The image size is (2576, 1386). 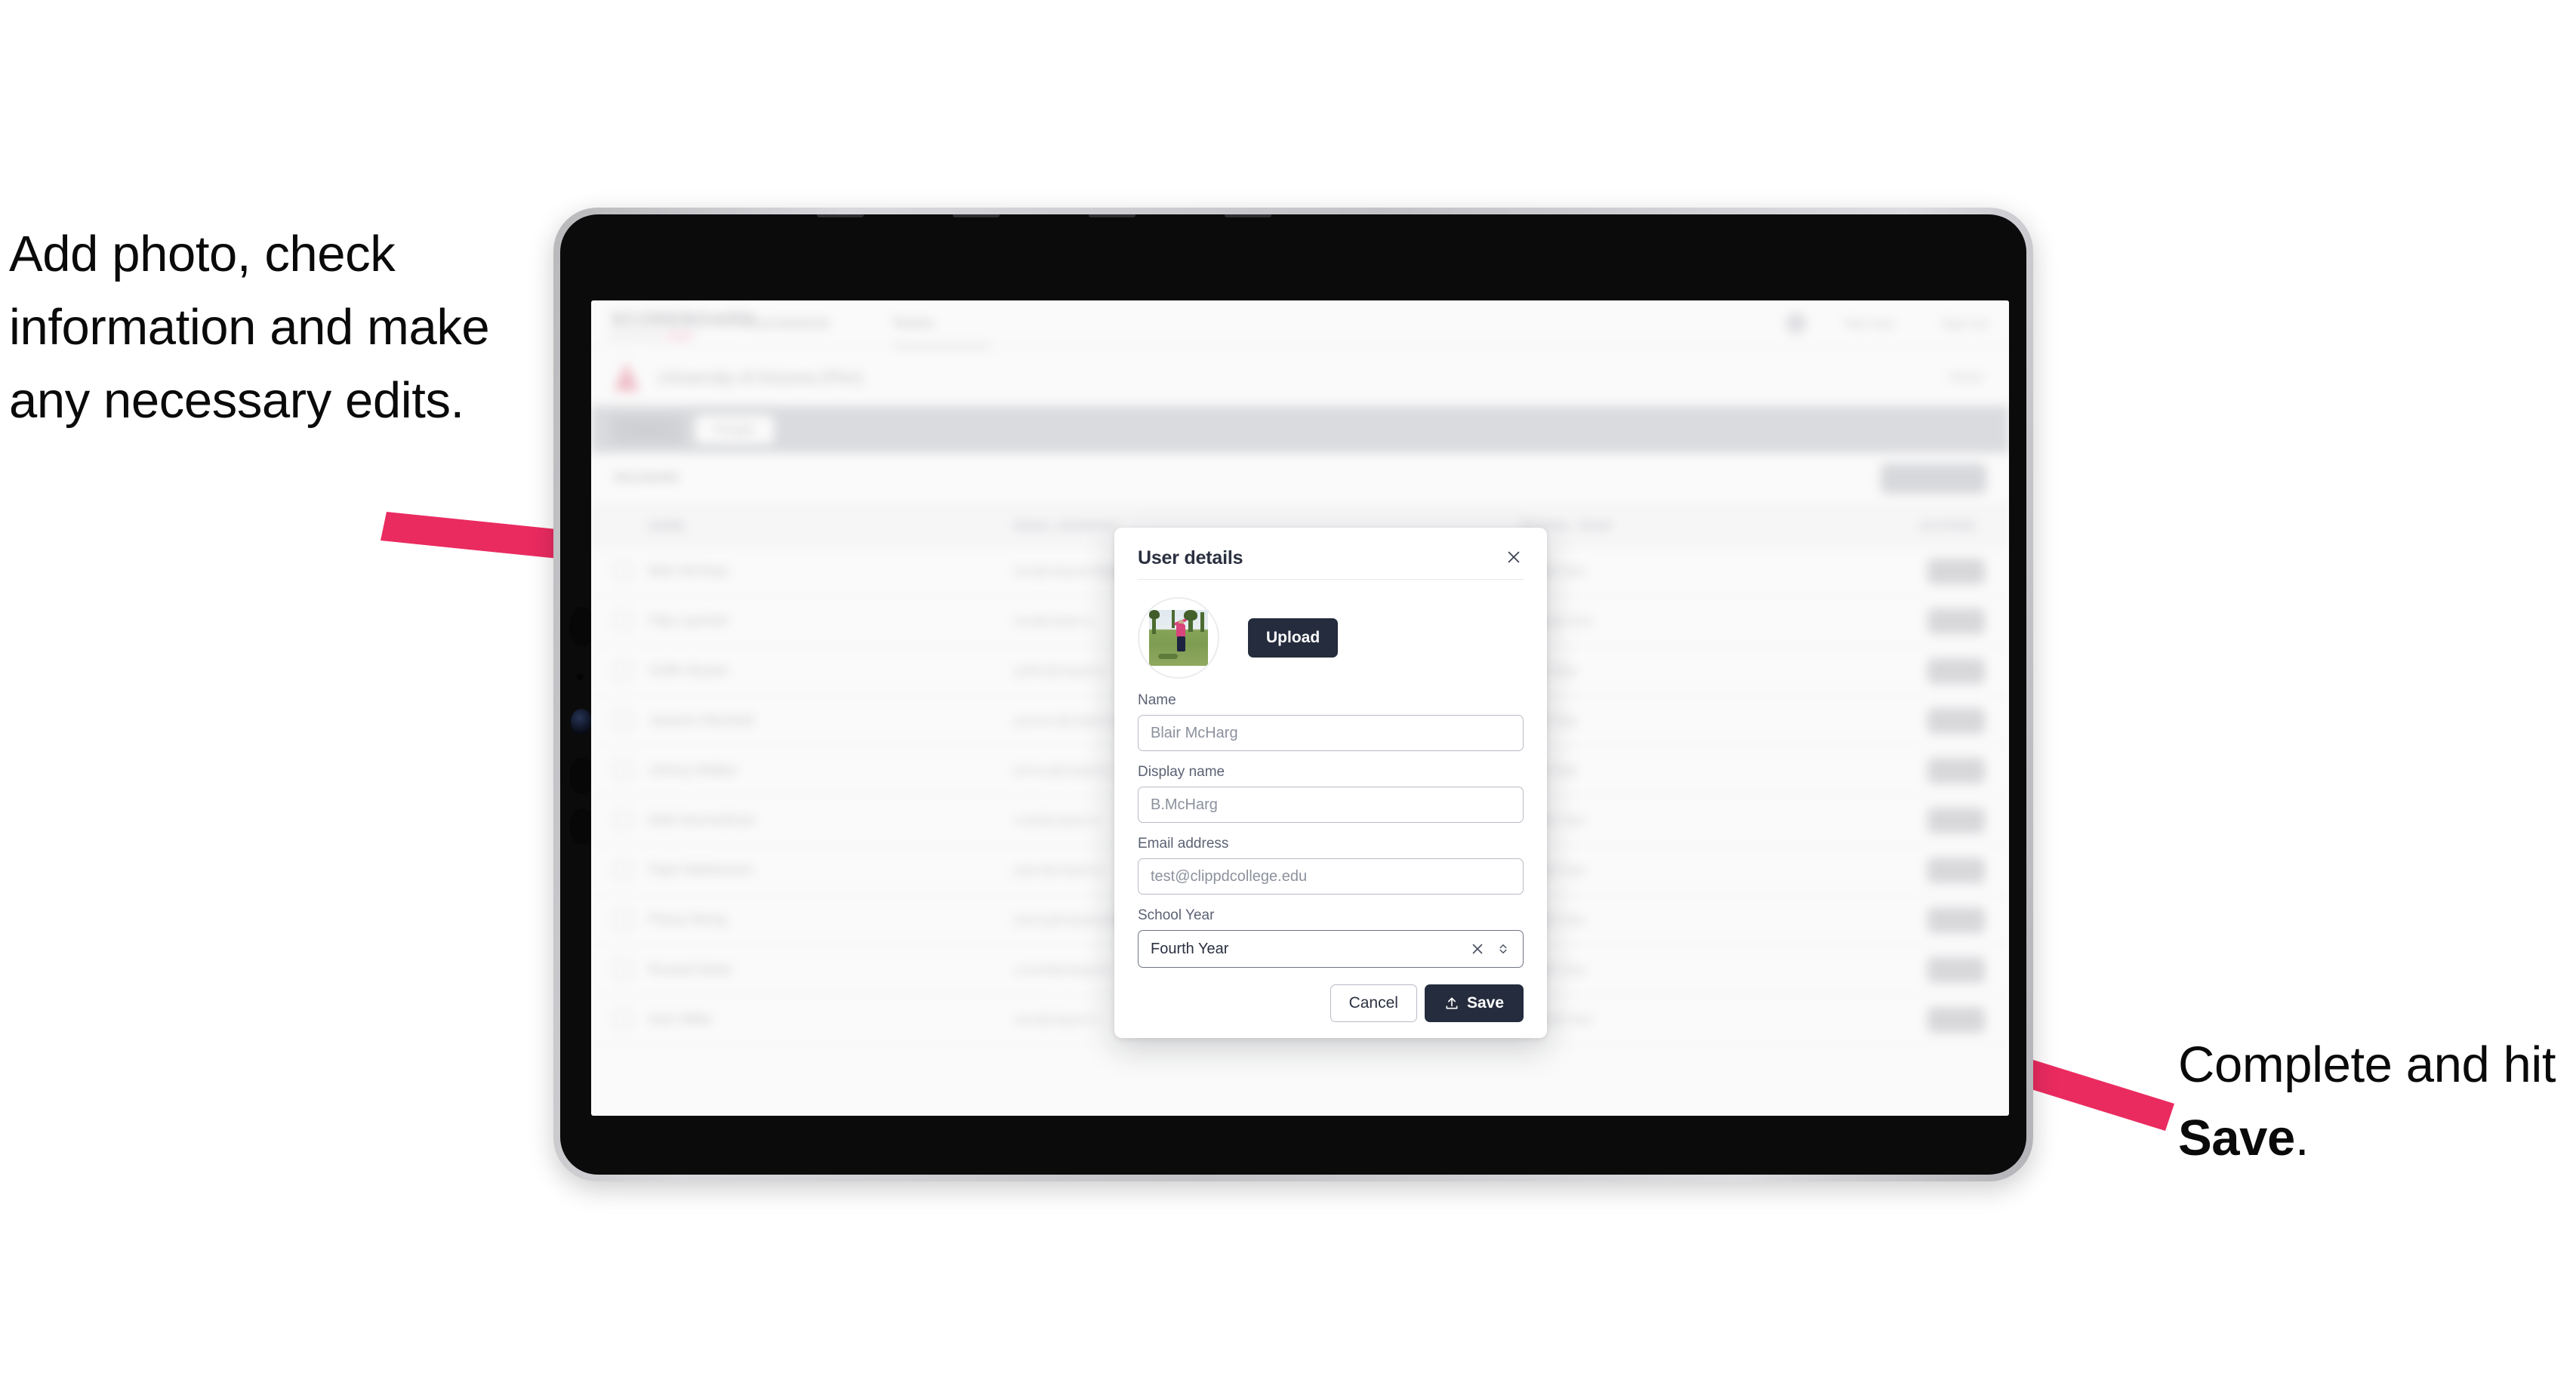 What do you see at coordinates (1514, 557) in the screenshot?
I see `close-icon` at bounding box center [1514, 557].